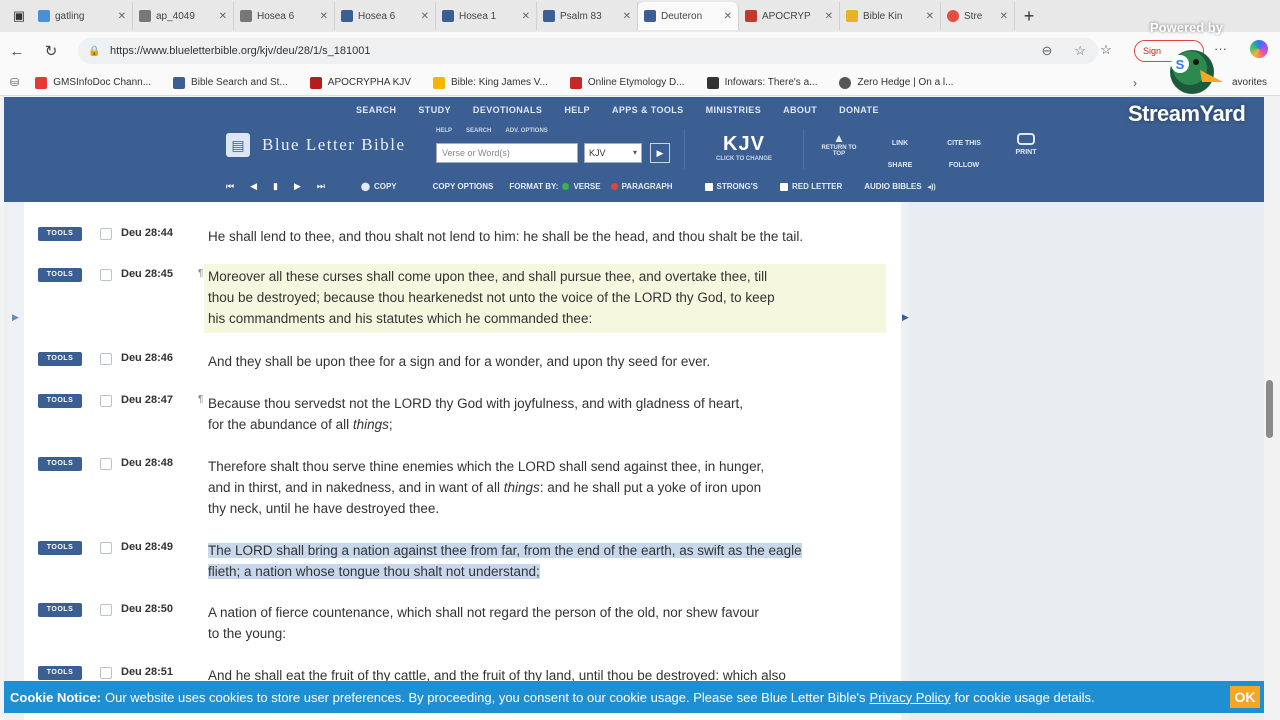 Image resolution: width=1280 pixels, height=720 pixels. What do you see at coordinates (434, 110) in the screenshot?
I see `nav-study: STUDY` at bounding box center [434, 110].